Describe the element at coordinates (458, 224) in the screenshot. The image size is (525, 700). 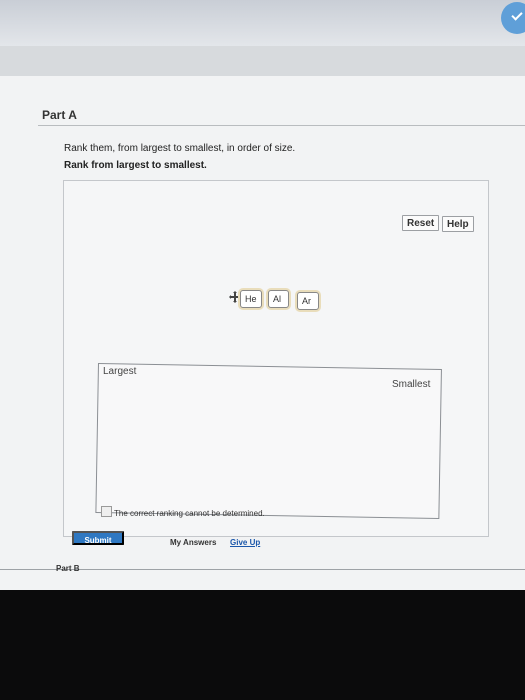
I see `help-button: Help` at that location.